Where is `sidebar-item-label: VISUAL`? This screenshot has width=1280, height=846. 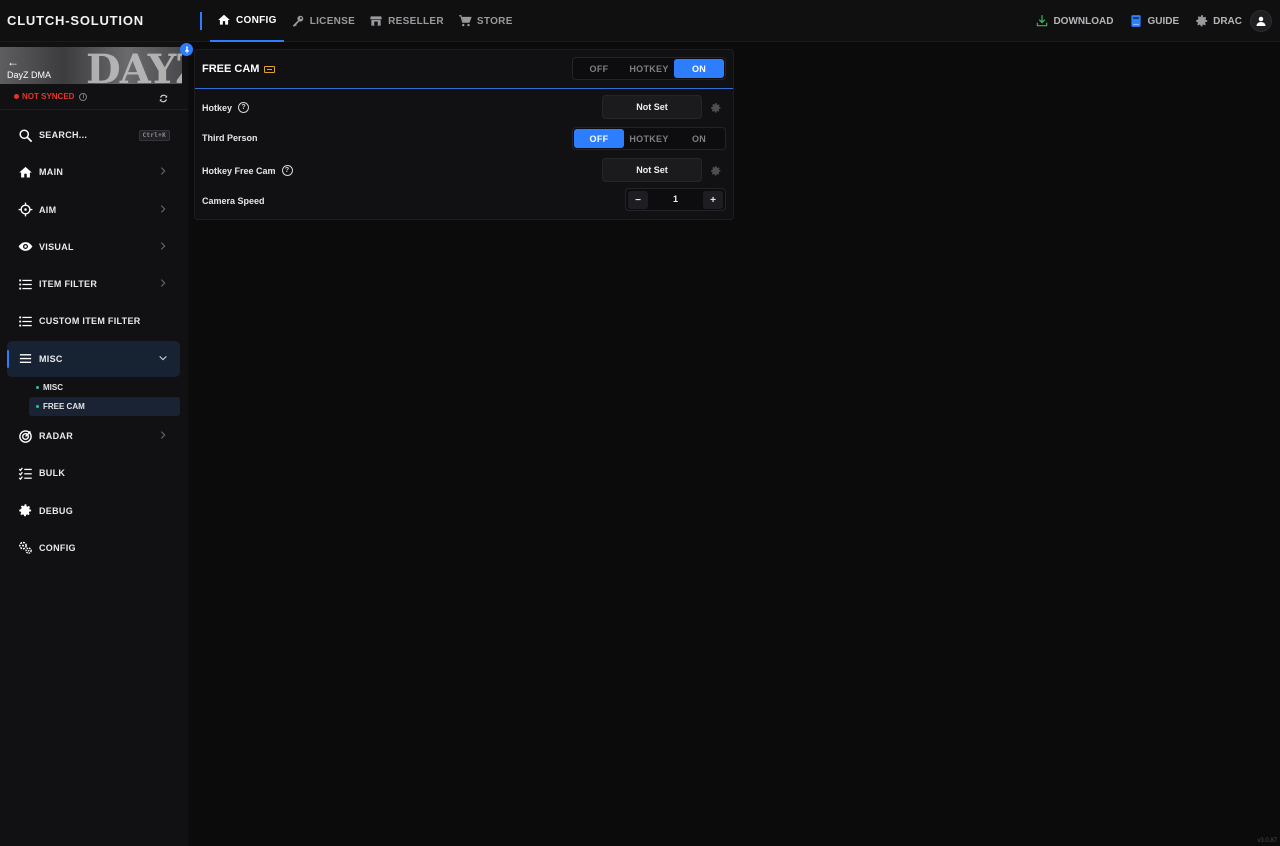 sidebar-item-label: VISUAL is located at coordinates (56, 246).